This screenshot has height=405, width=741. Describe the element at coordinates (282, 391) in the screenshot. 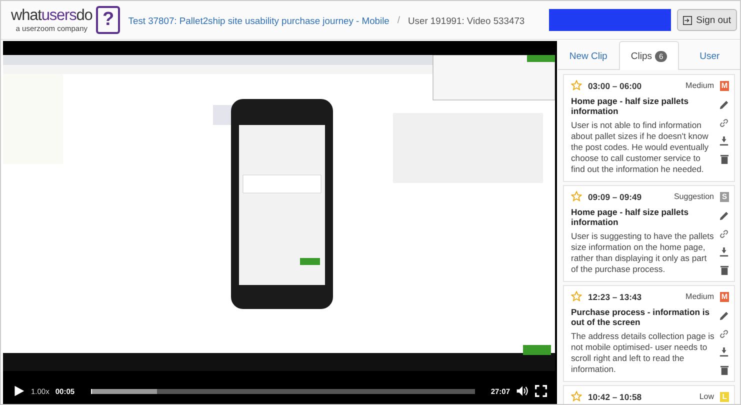

I see `progress-track` at that location.